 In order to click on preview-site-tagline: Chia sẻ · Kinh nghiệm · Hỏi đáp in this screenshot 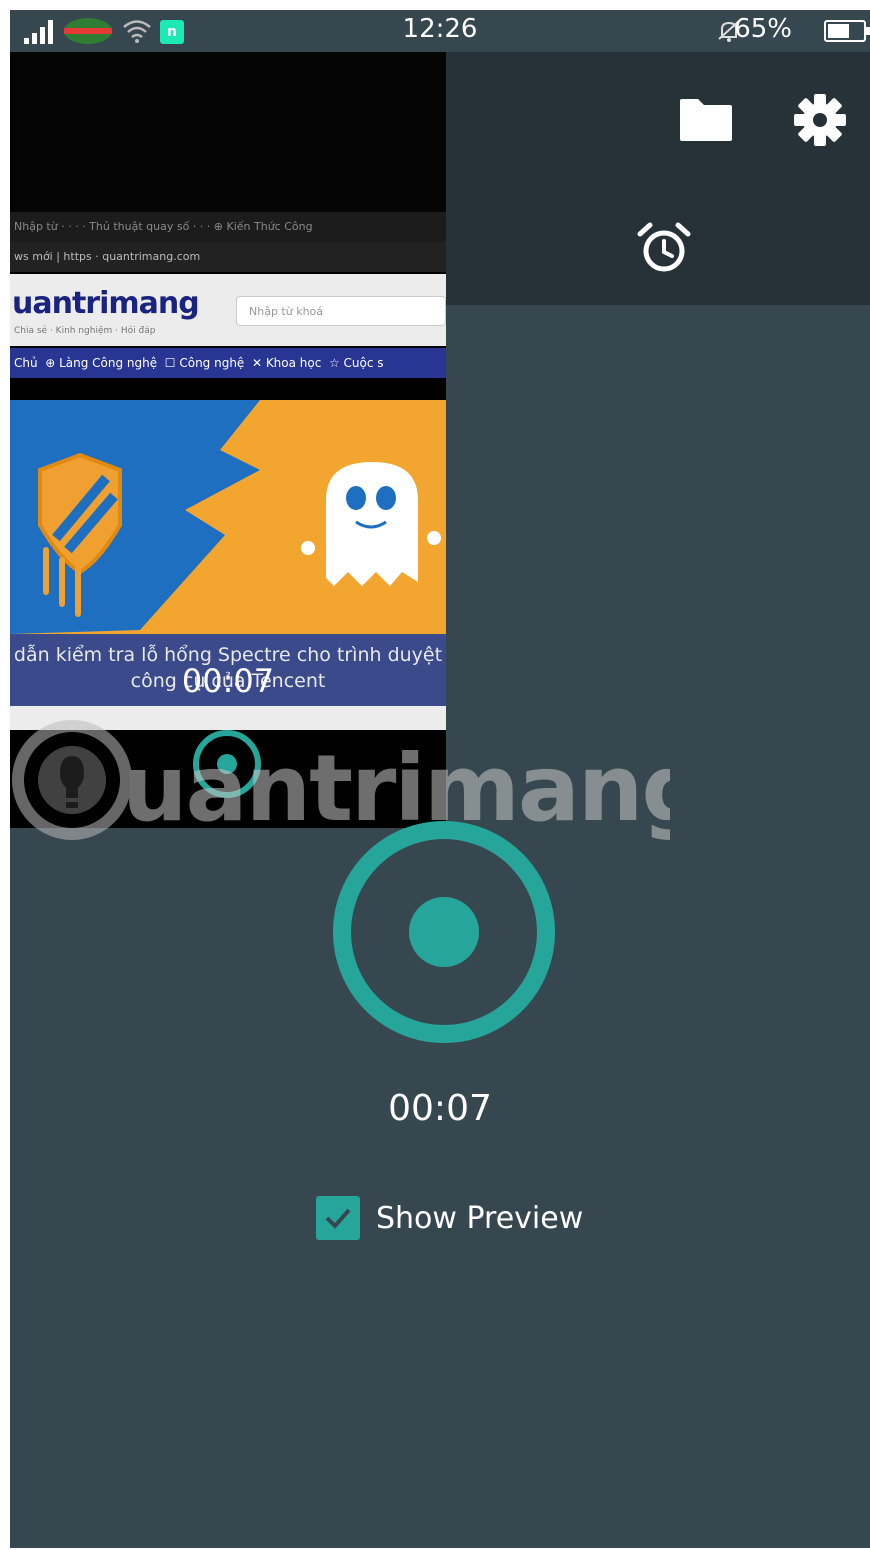, I will do `click(85, 331)`.